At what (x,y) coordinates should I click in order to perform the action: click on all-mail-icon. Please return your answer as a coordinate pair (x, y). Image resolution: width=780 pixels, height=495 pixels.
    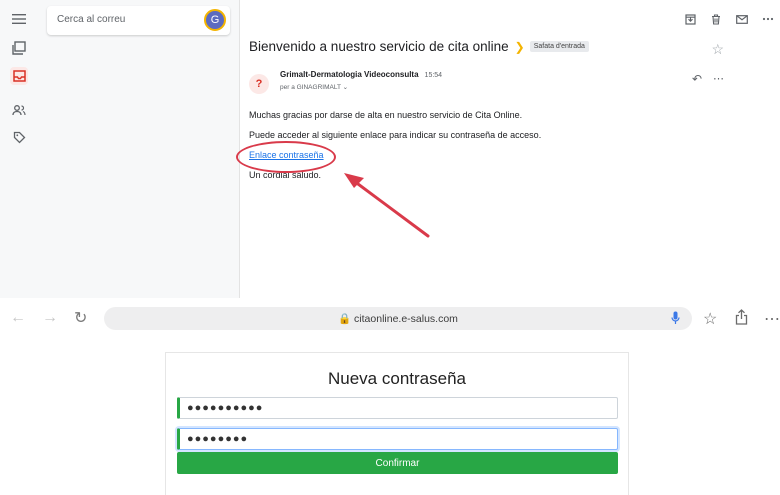
    Looking at the image, I should click on (19, 48).